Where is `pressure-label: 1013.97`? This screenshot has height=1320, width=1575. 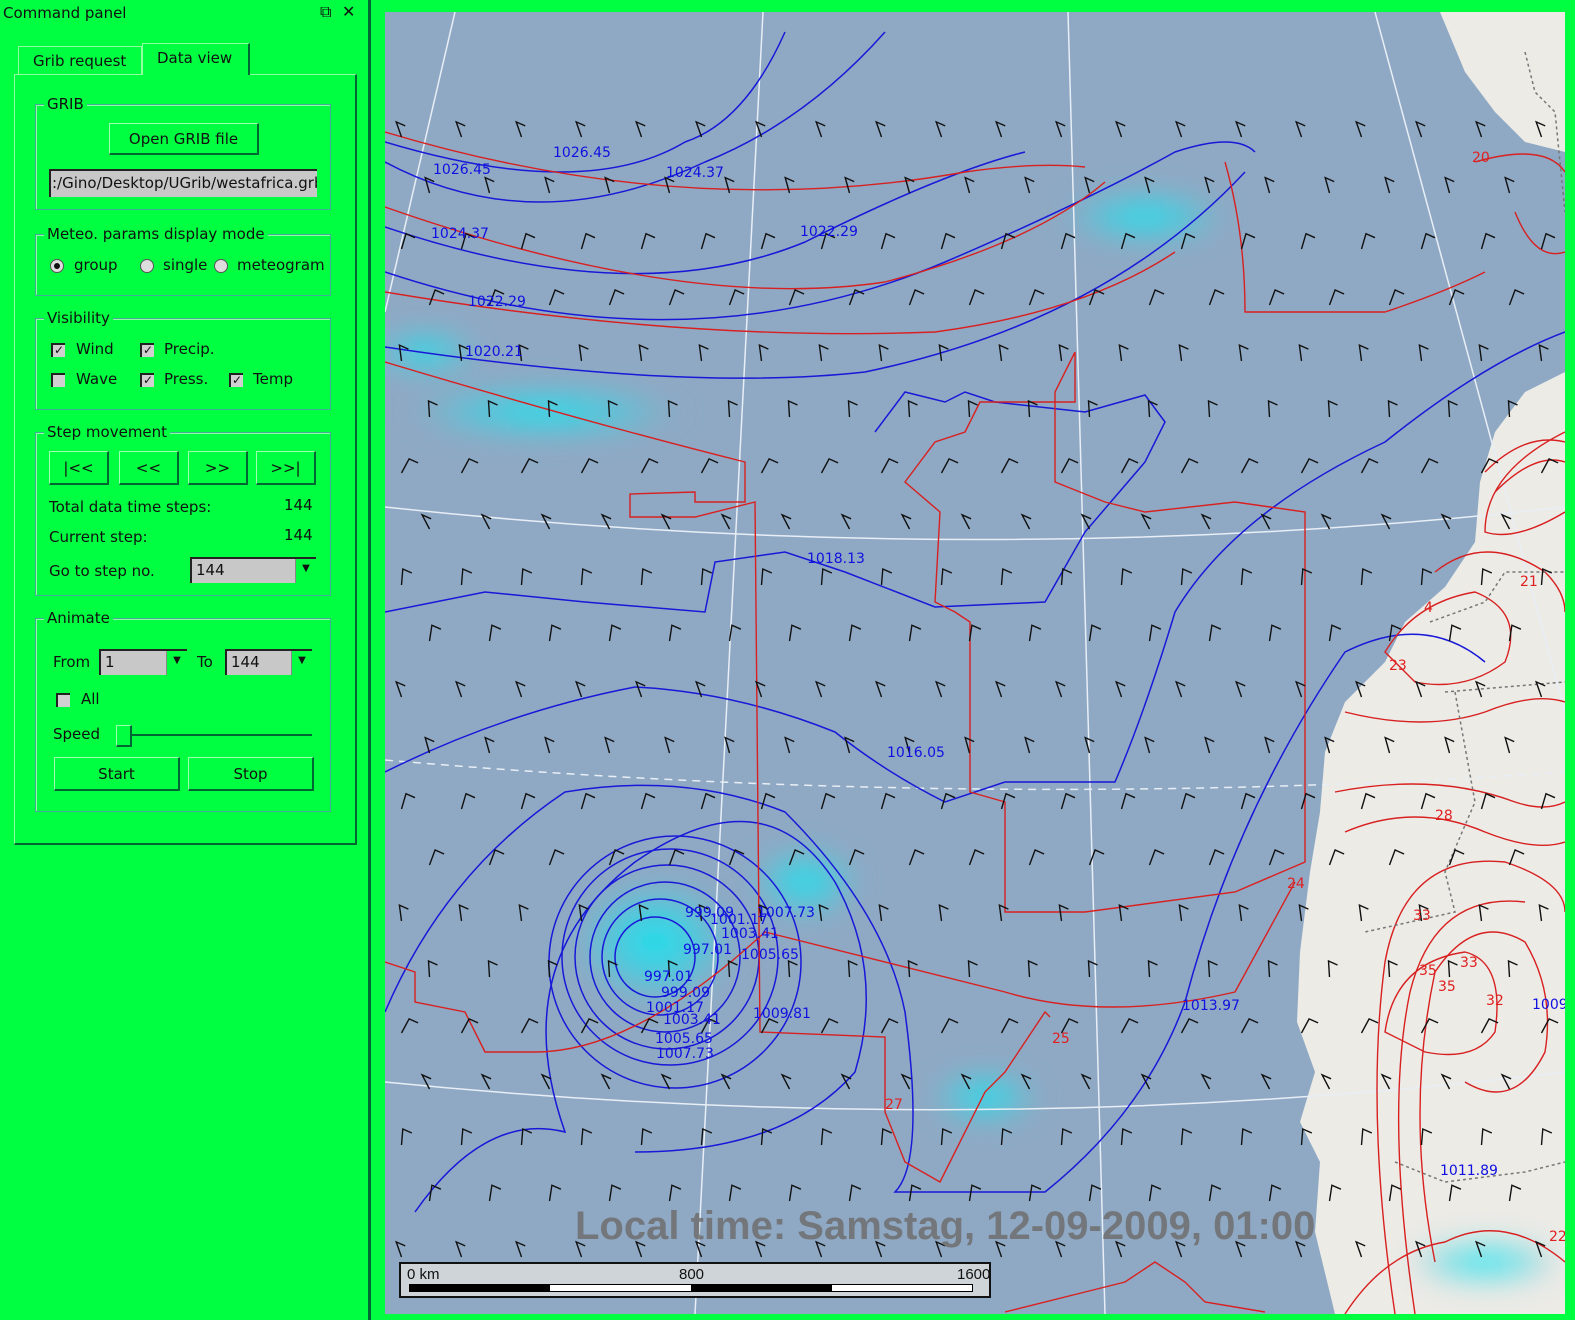
pressure-label: 1013.97 is located at coordinates (1211, 1006).